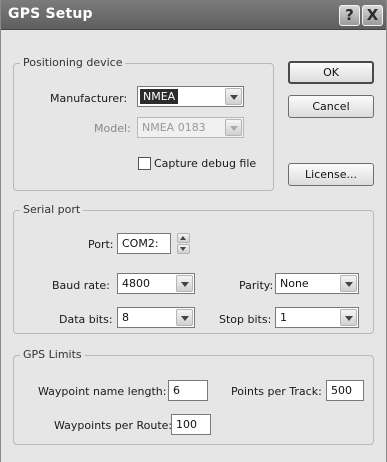  I want to click on parity-label: Parity:, so click(256, 285).